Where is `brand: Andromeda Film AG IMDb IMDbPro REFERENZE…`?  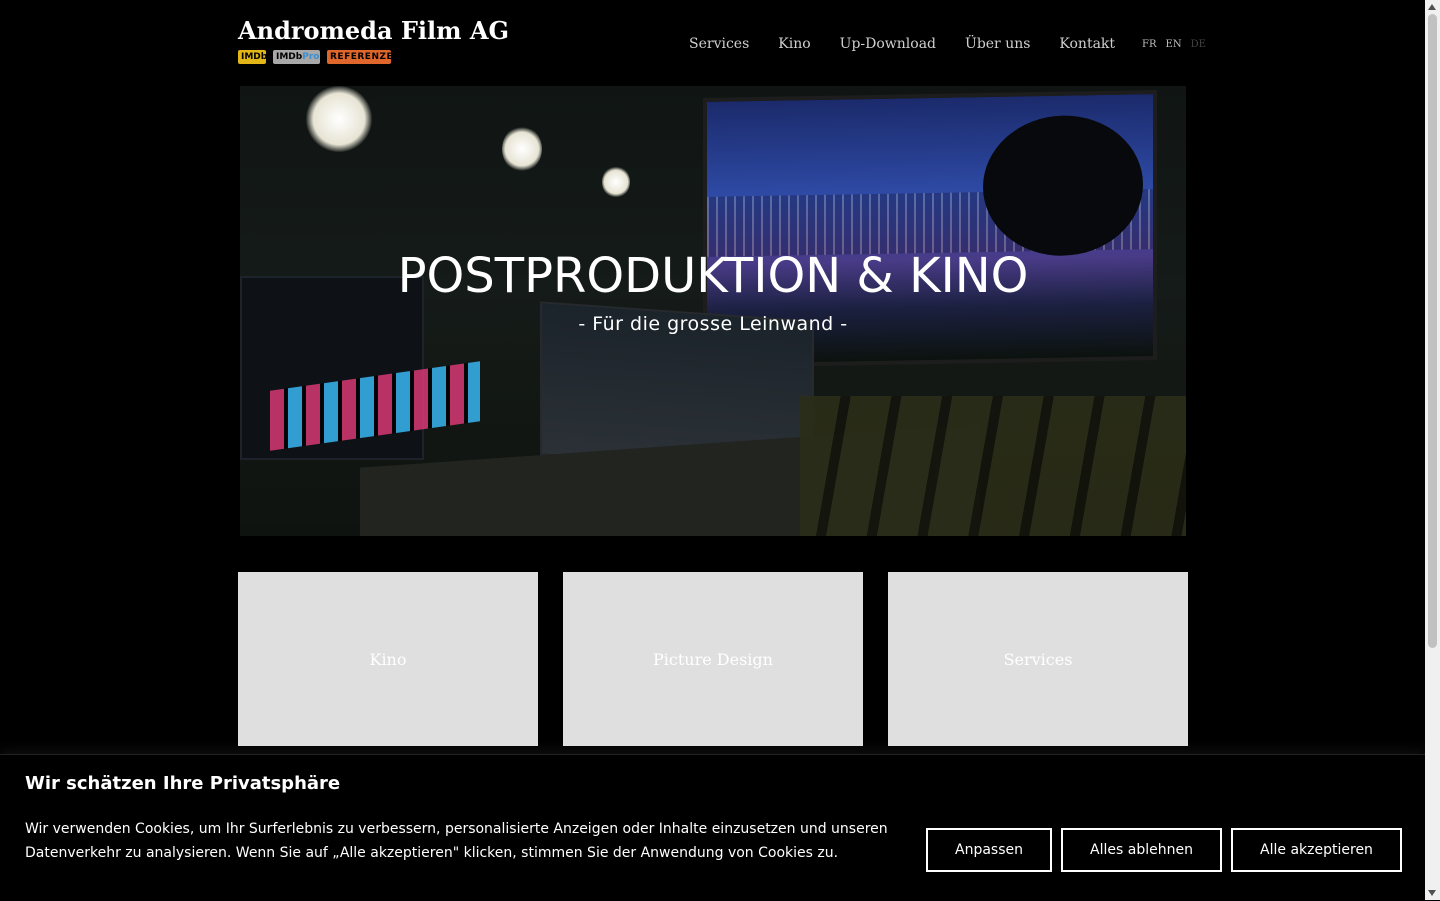
brand: Andromeda Film AG IMDb IMDbPro REFERENZE… is located at coordinates (373, 40).